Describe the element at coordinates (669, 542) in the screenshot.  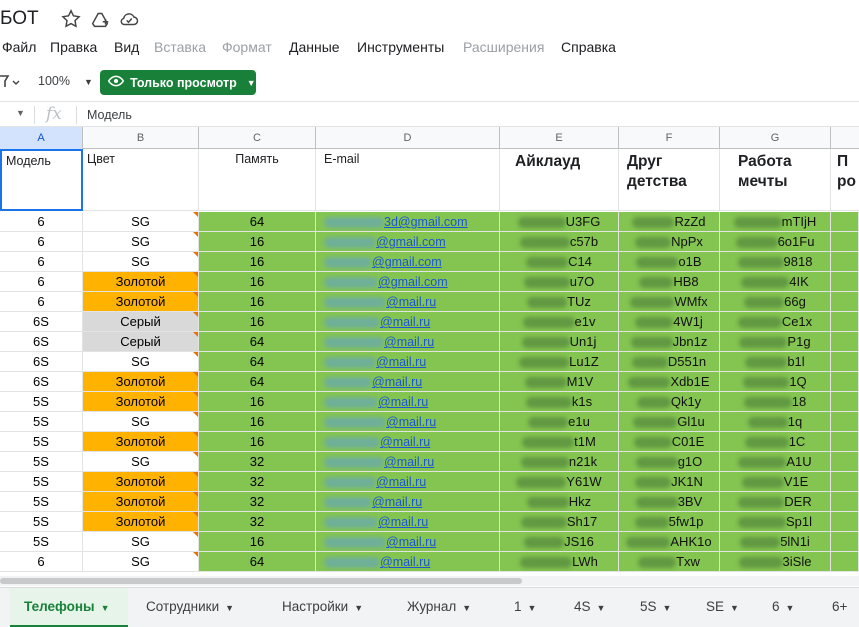
I see `cell-friend: AHK1o` at that location.